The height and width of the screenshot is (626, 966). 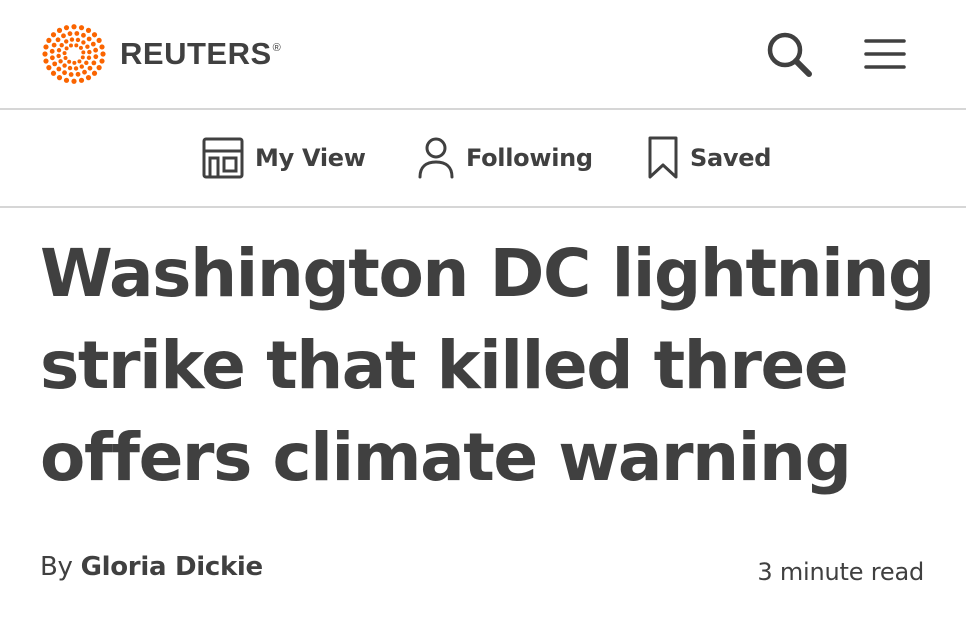 What do you see at coordinates (172, 567) in the screenshot?
I see `author-link: Gloria Dickie` at bounding box center [172, 567].